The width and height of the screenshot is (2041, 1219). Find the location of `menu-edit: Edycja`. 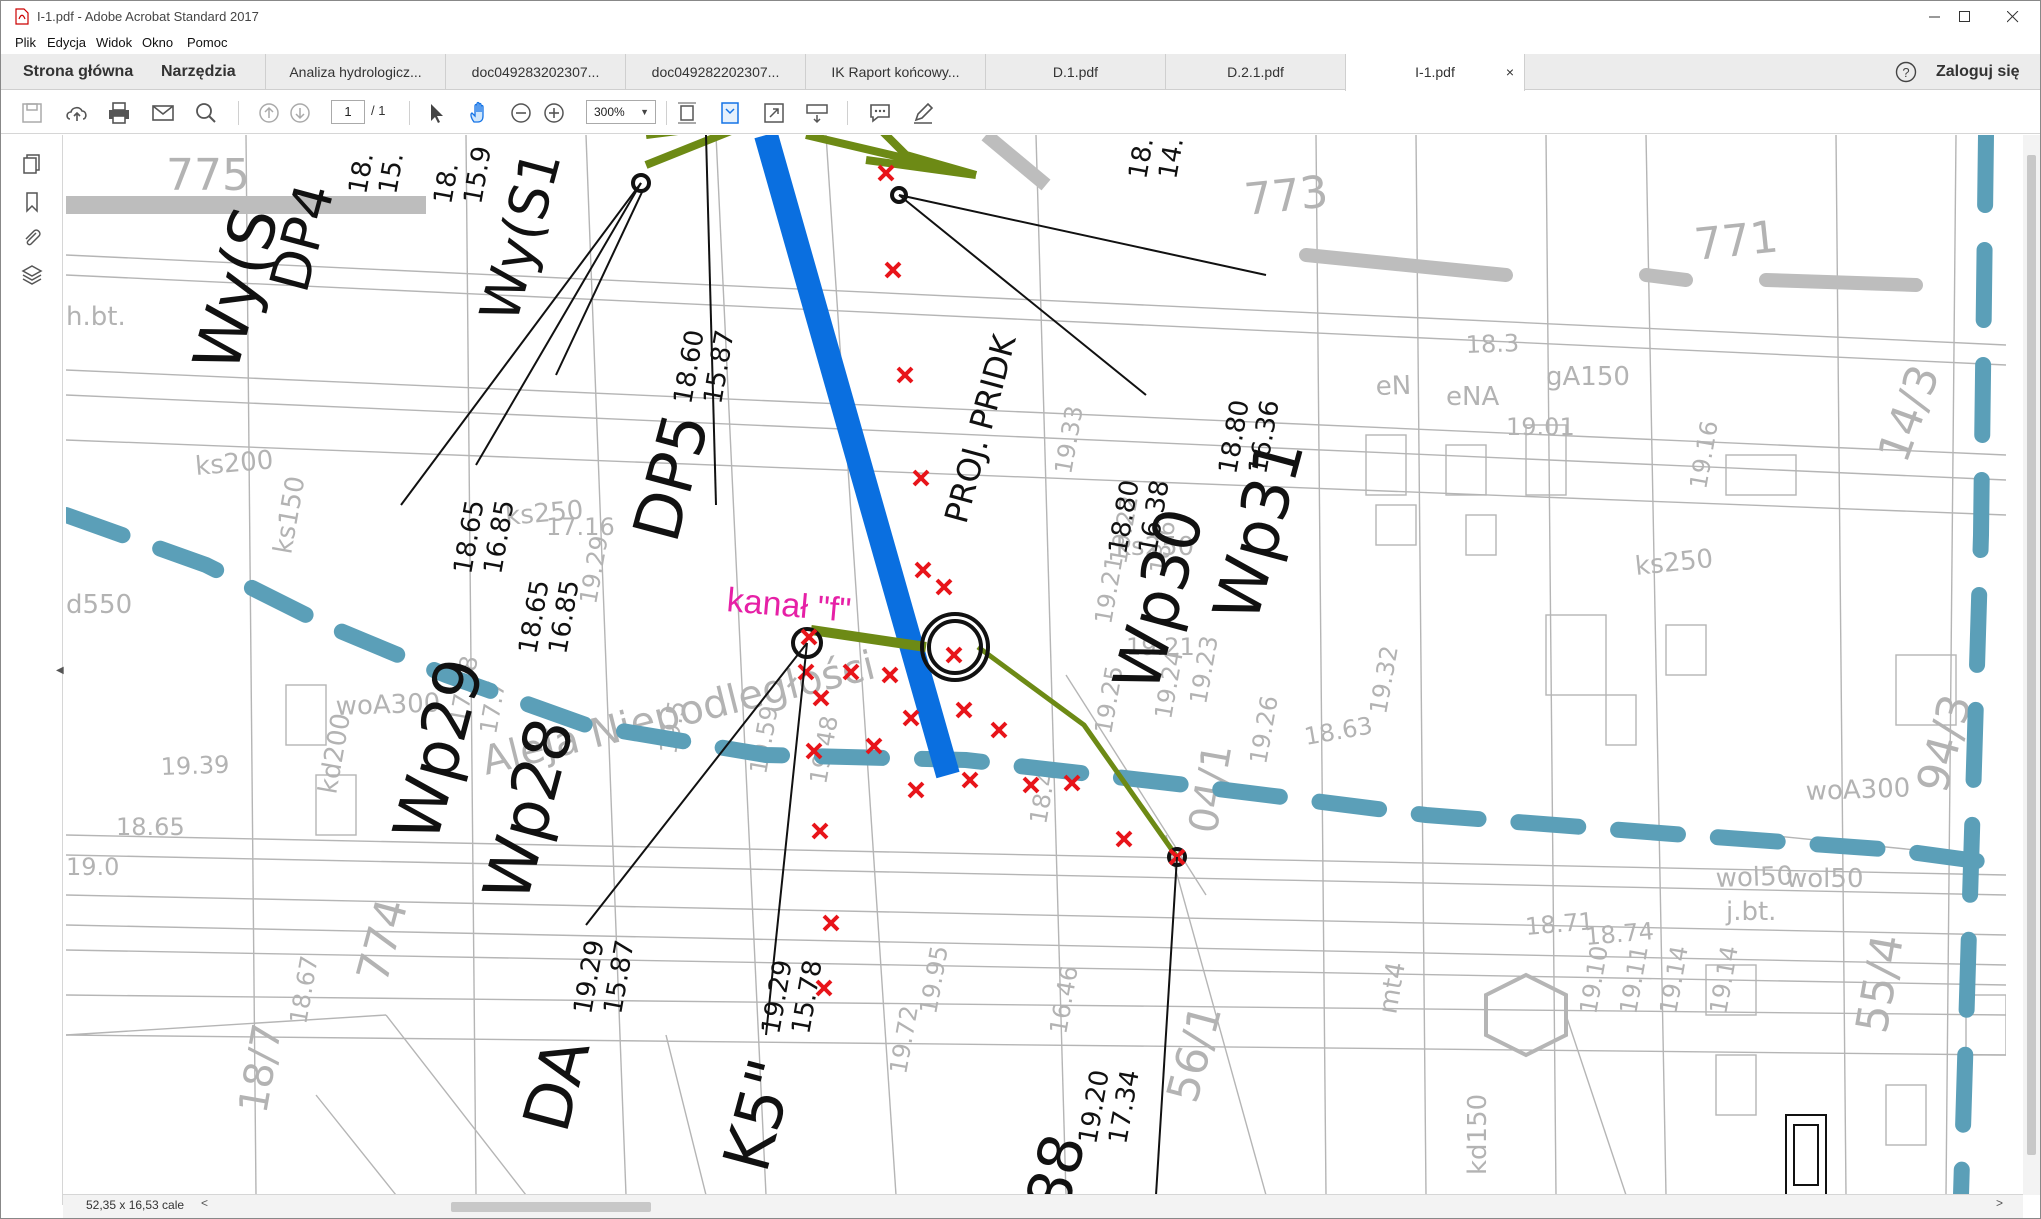

menu-edit: Edycja is located at coordinates (66, 42).